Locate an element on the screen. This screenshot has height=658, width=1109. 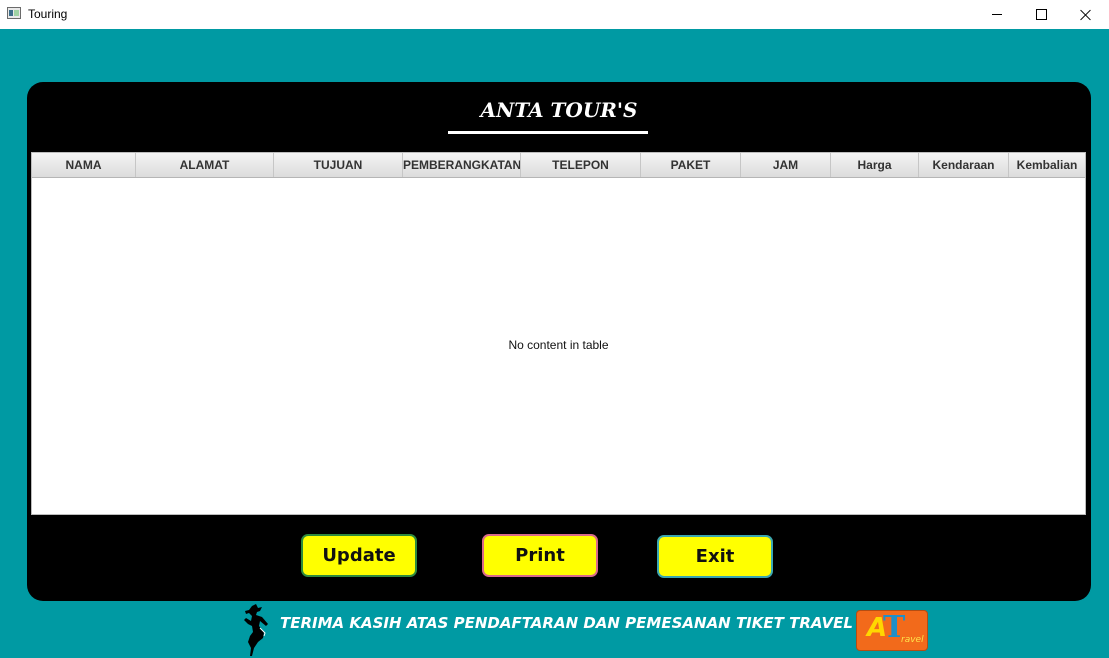
close-button is located at coordinates (1086, 14).